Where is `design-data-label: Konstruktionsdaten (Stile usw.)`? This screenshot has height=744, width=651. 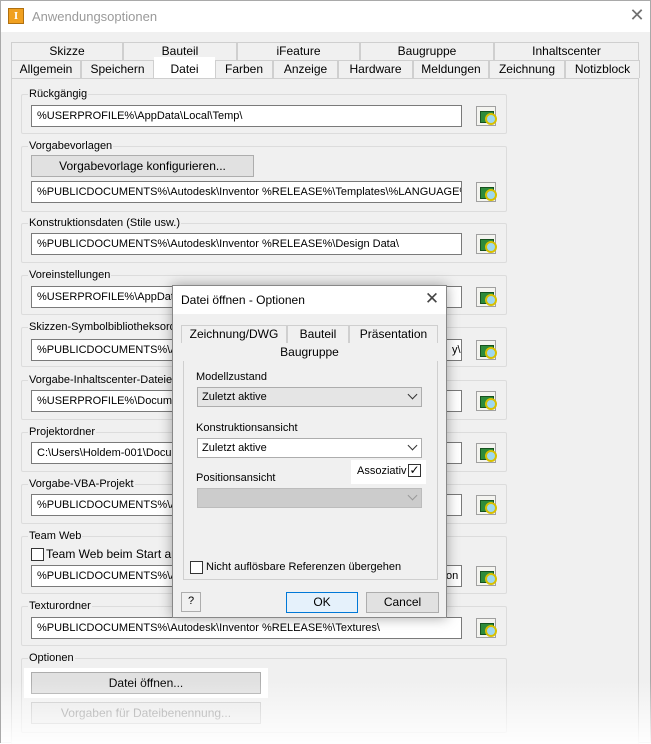
design-data-label: Konstruktionsdaten (Stile usw.) is located at coordinates (105, 223).